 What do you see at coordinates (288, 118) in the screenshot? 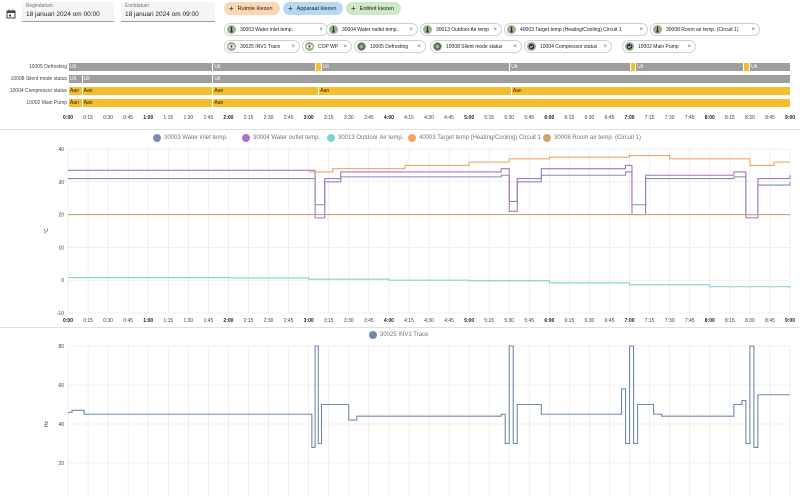
I see `x-tick-label: 2:45` at bounding box center [288, 118].